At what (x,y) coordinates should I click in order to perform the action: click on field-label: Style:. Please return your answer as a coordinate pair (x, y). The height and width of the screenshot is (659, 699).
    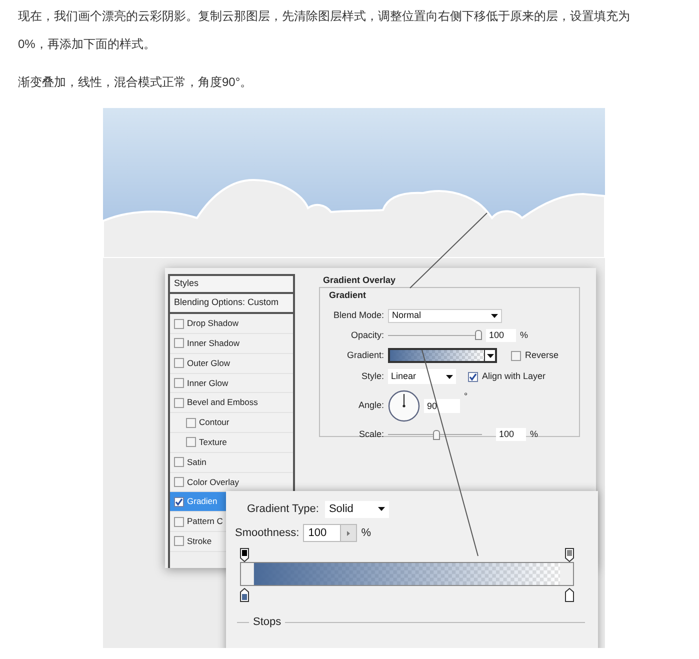
    Looking at the image, I should click on (372, 376).